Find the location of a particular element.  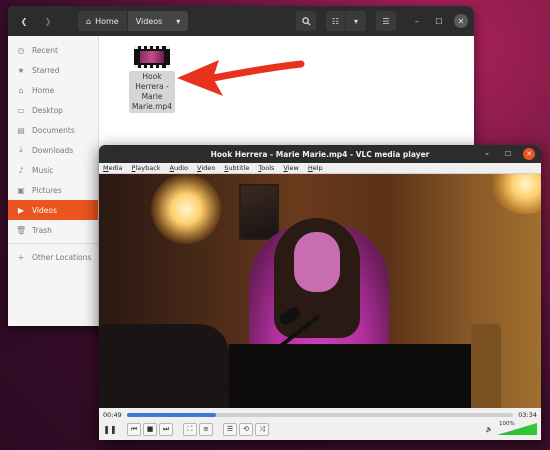

menu-subtitle: Subtitle is located at coordinates (236, 168).